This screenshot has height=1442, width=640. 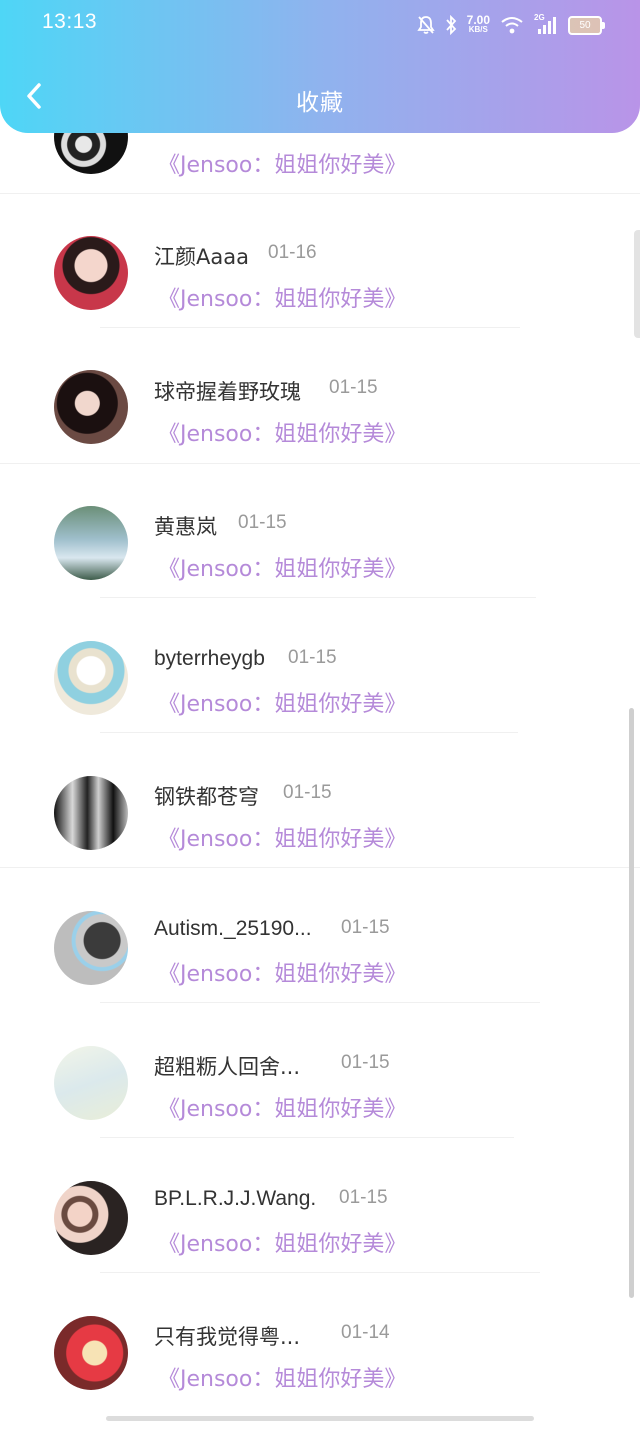 I want to click on item-username: byterrheygb, so click(x=209, y=658).